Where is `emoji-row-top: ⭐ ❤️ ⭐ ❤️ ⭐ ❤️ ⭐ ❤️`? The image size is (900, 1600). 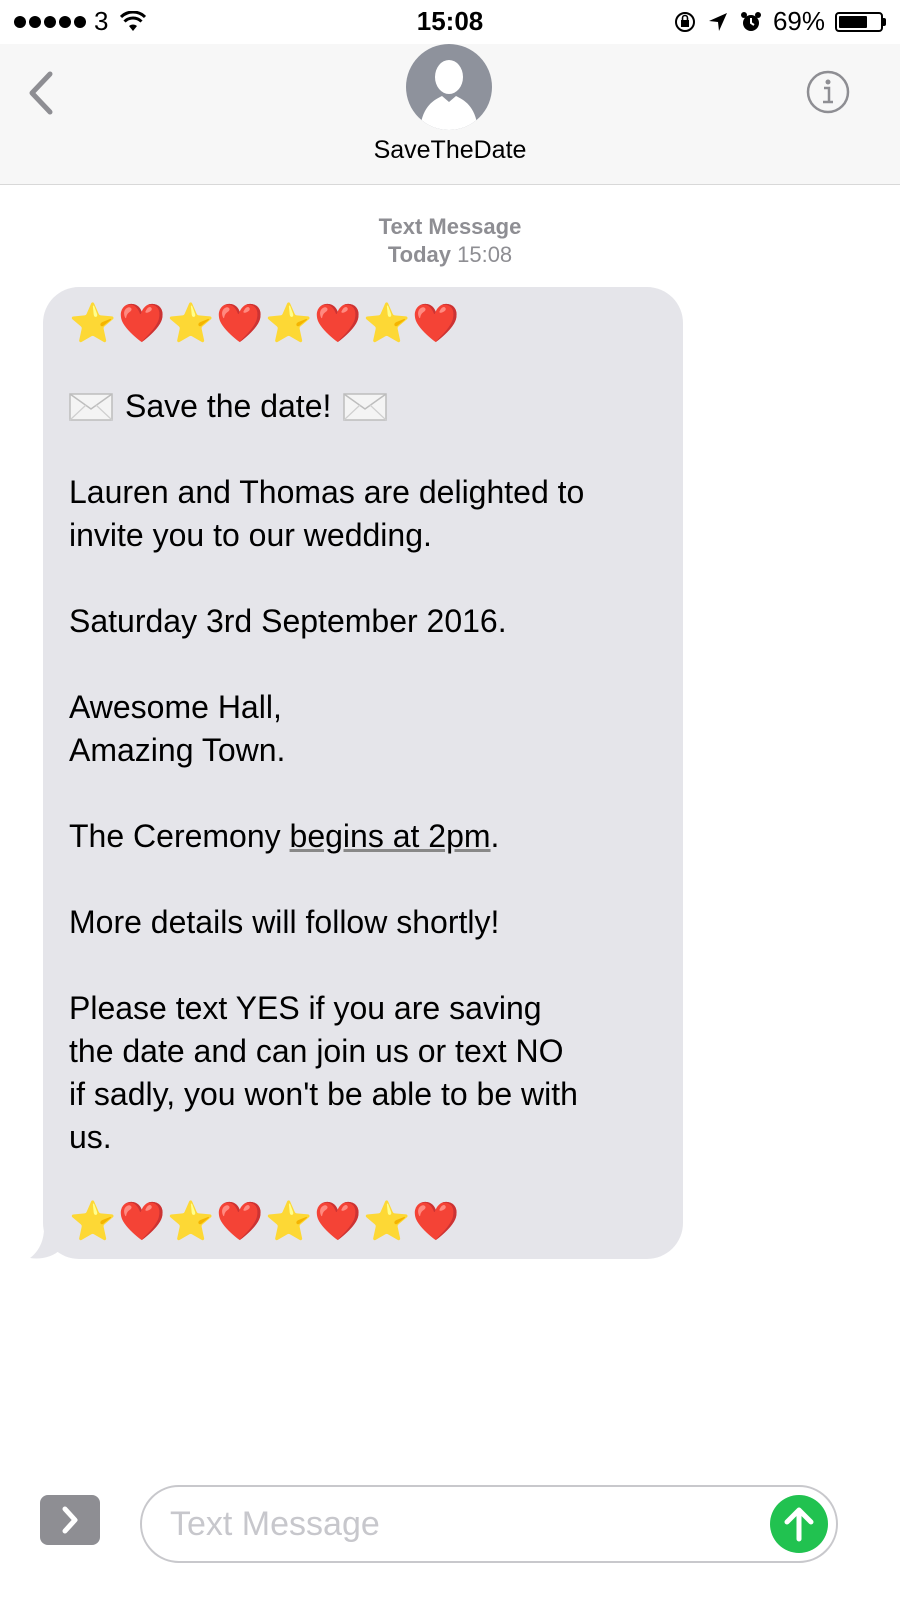 emoji-row-top: ⭐ ❤️ ⭐ ❤️ ⭐ ❤️ ⭐ ❤️ is located at coordinates (365, 324).